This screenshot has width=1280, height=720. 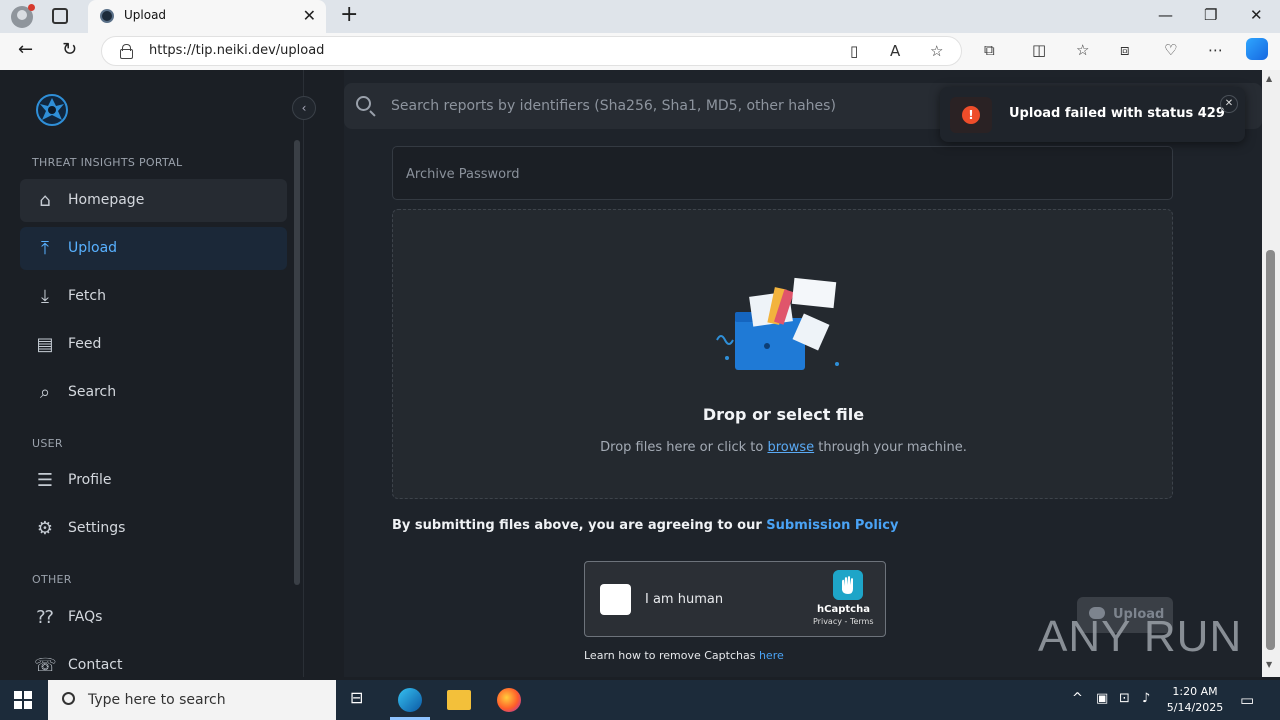 I want to click on tab-actions-icon, so click(x=60, y=16).